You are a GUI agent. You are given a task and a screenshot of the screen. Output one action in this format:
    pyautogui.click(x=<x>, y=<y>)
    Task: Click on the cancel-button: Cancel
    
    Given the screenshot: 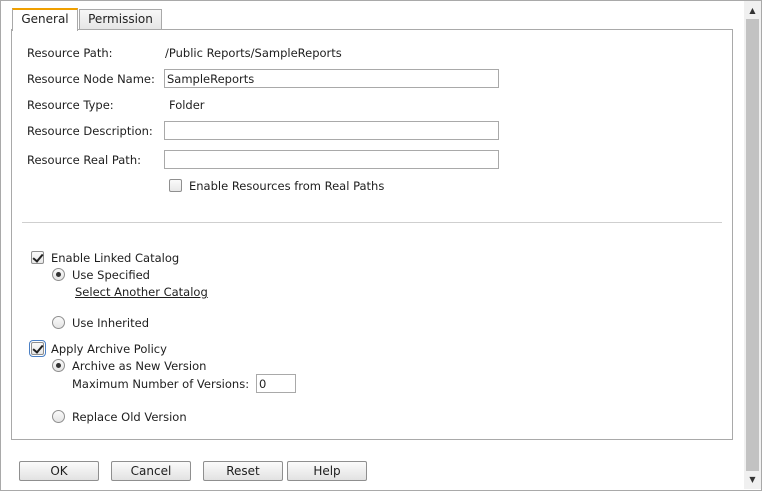 What is the action you would take?
    pyautogui.click(x=151, y=471)
    